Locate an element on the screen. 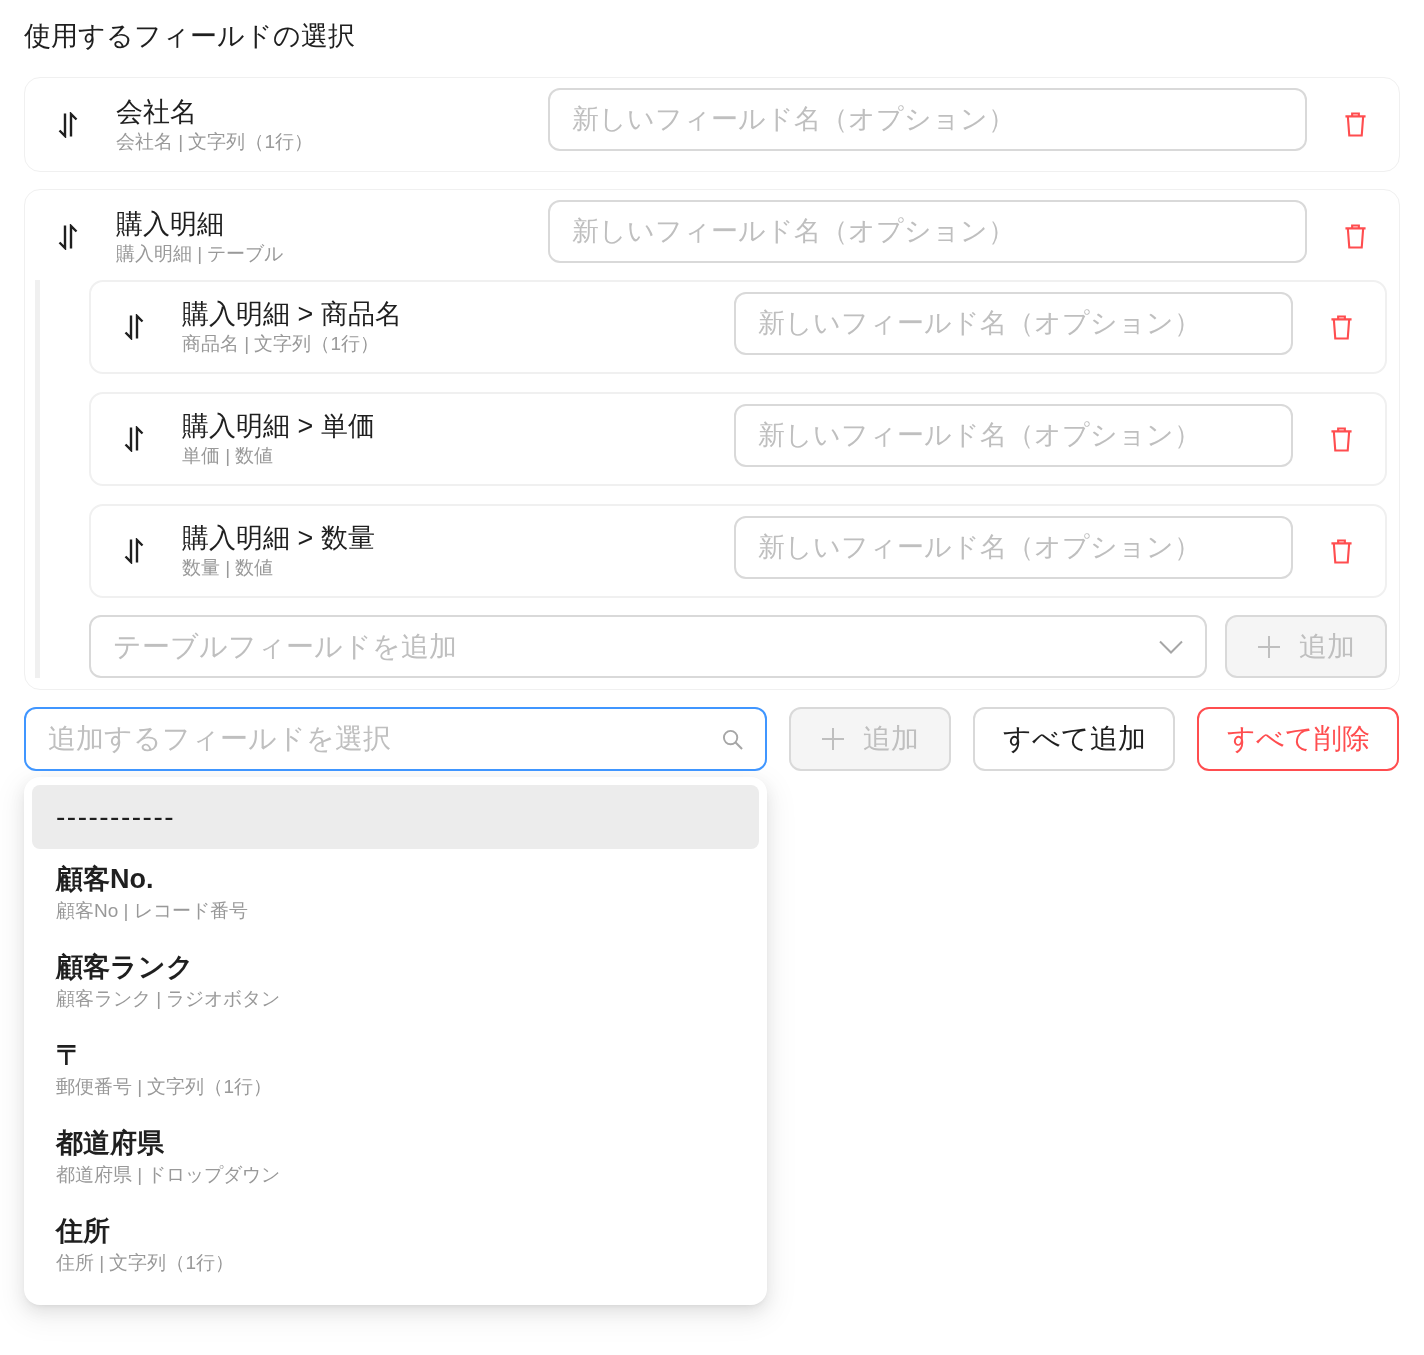  field-name: 購入明細 > 単価 is located at coordinates (279, 426).